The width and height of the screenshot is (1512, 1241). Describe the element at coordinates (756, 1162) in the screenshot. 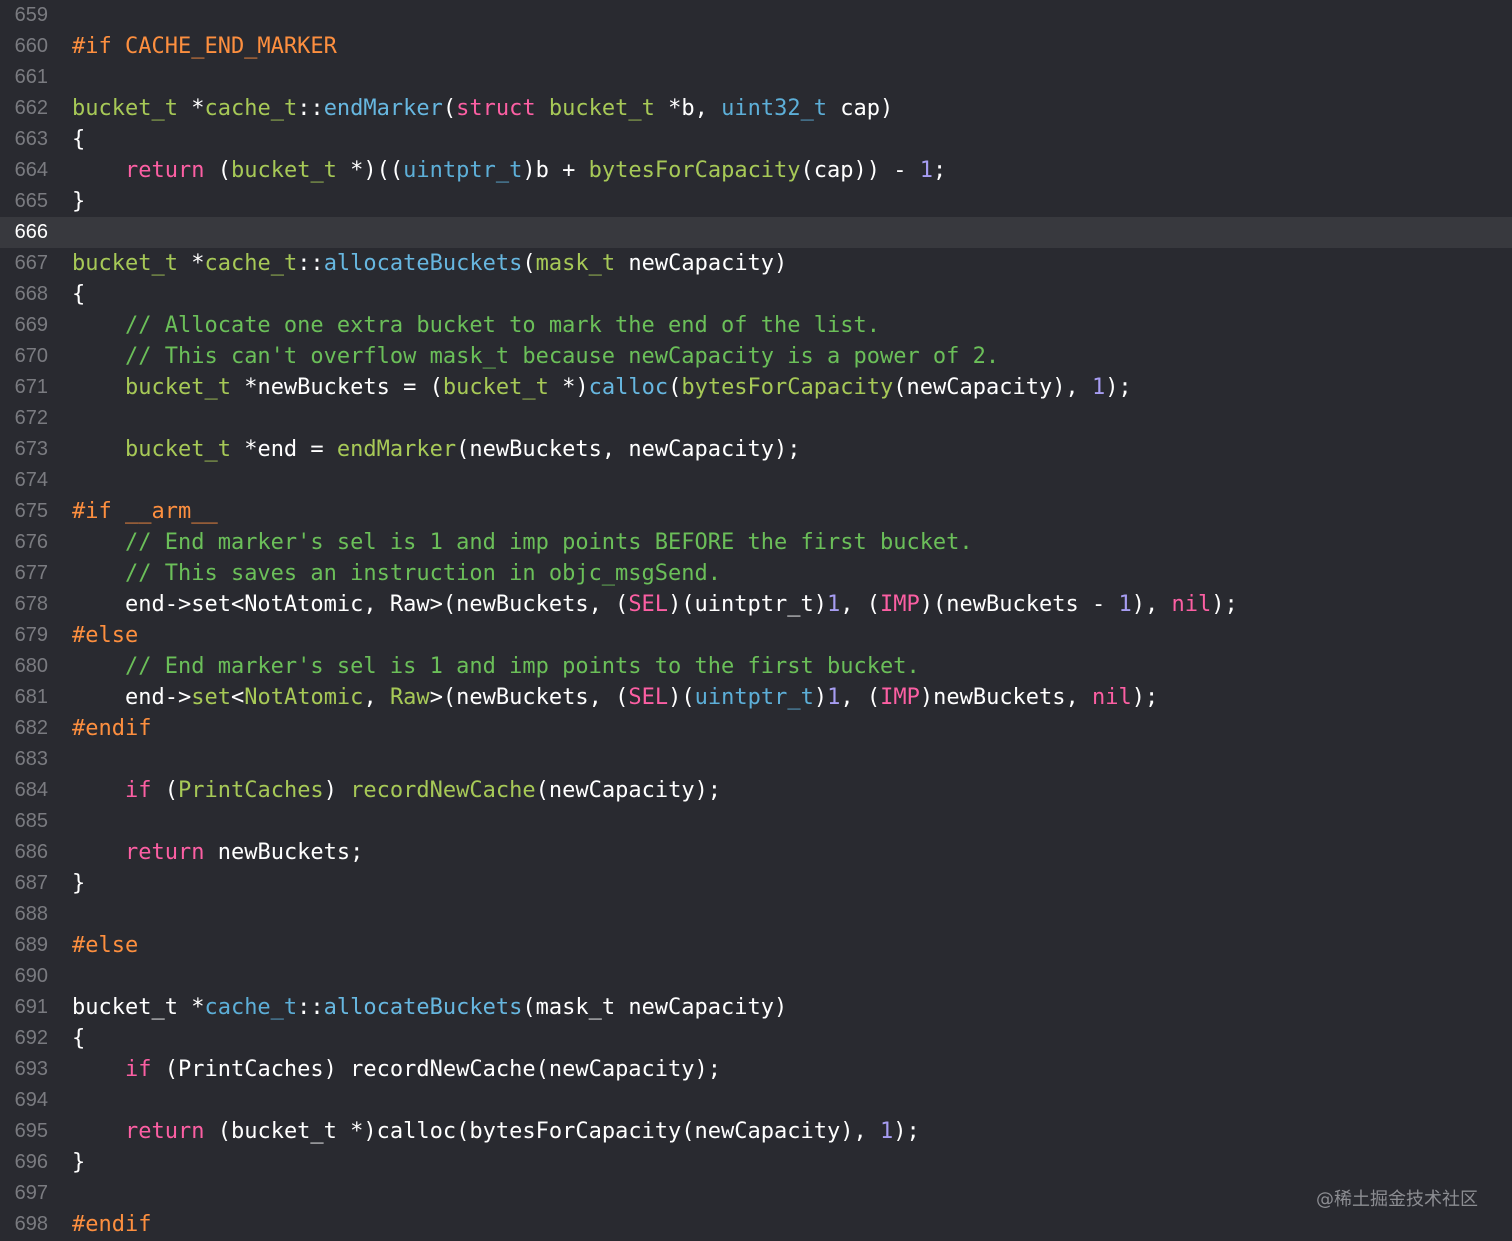

I see `code-line: 696}` at that location.